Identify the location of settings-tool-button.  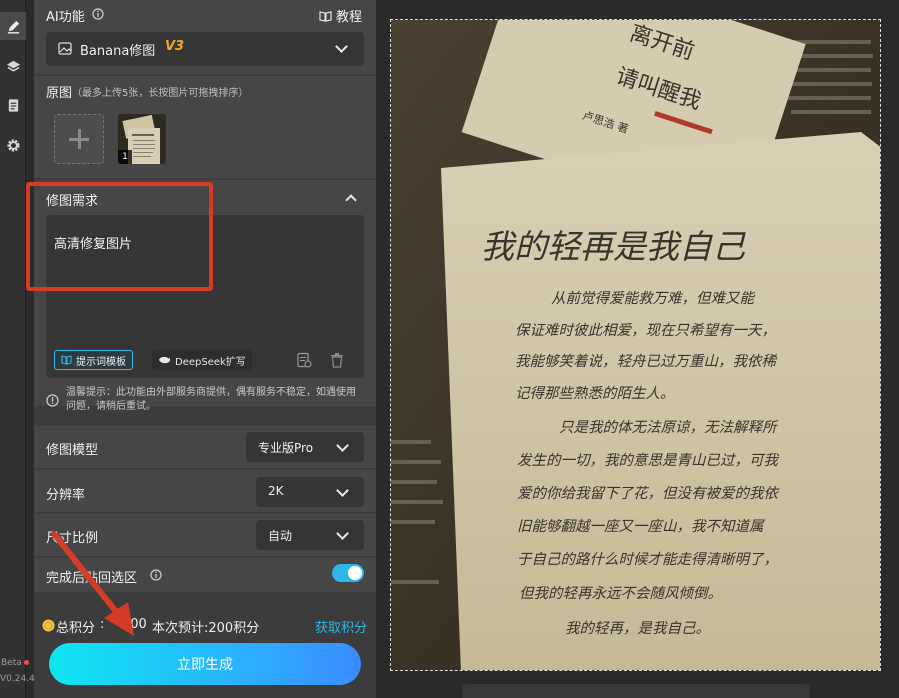
(13, 145).